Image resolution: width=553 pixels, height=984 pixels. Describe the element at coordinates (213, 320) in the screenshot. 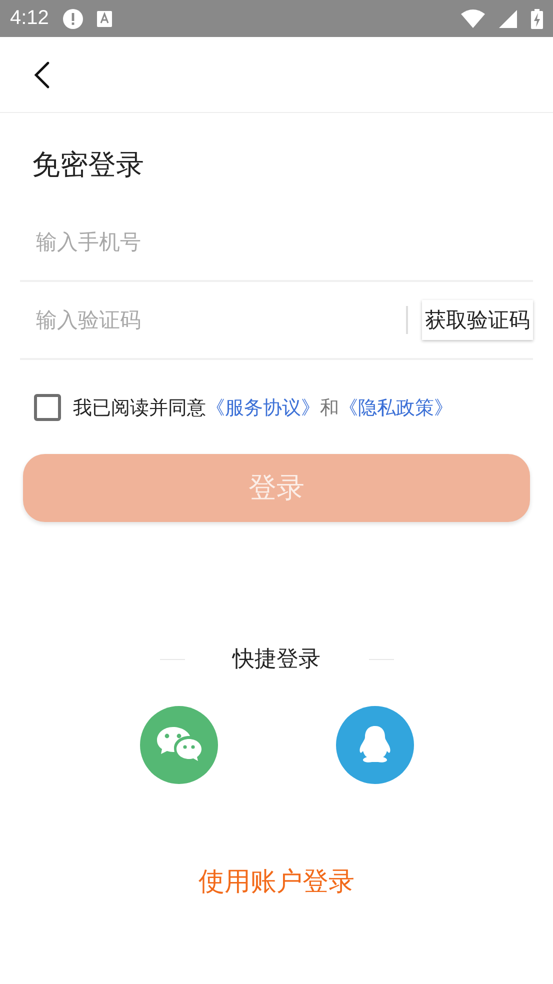

I see `code-field: 输入验证码` at that location.